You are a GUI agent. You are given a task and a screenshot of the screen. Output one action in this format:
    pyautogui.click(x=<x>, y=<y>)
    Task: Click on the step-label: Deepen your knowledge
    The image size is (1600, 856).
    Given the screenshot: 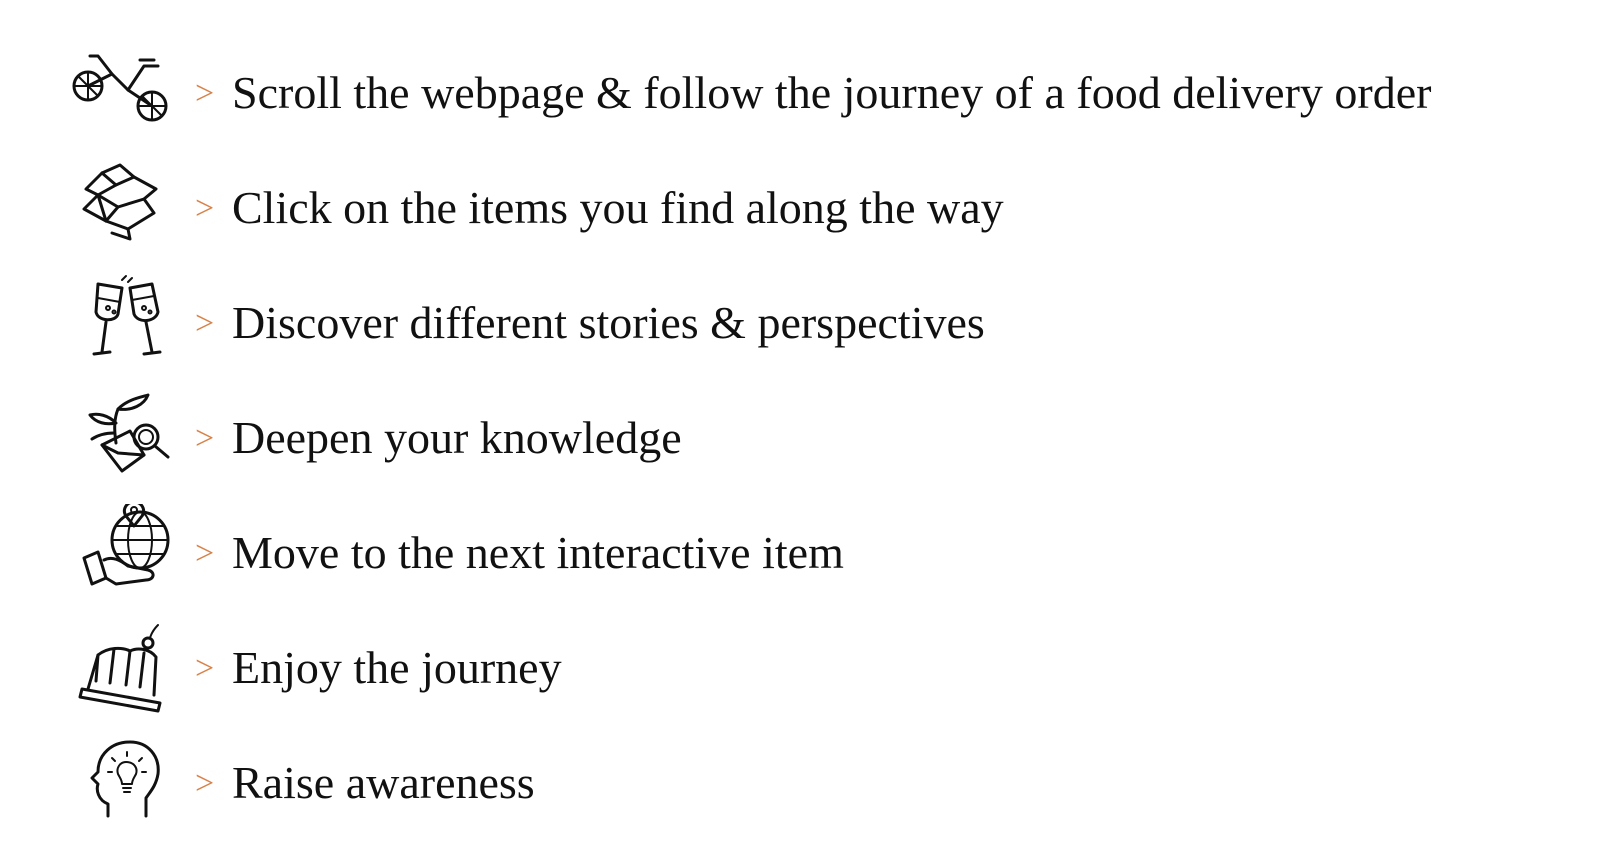 What is the action you would take?
    pyautogui.click(x=457, y=437)
    